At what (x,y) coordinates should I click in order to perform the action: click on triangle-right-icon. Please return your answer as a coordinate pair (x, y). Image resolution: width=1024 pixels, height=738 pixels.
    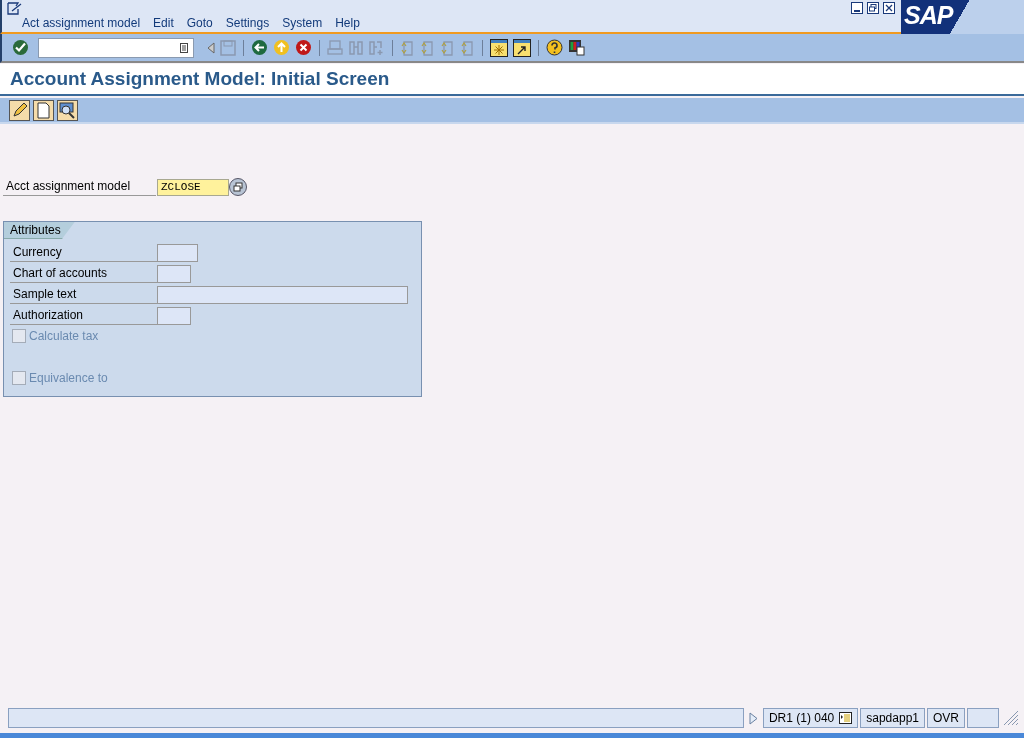
    Looking at the image, I should click on (753, 718).